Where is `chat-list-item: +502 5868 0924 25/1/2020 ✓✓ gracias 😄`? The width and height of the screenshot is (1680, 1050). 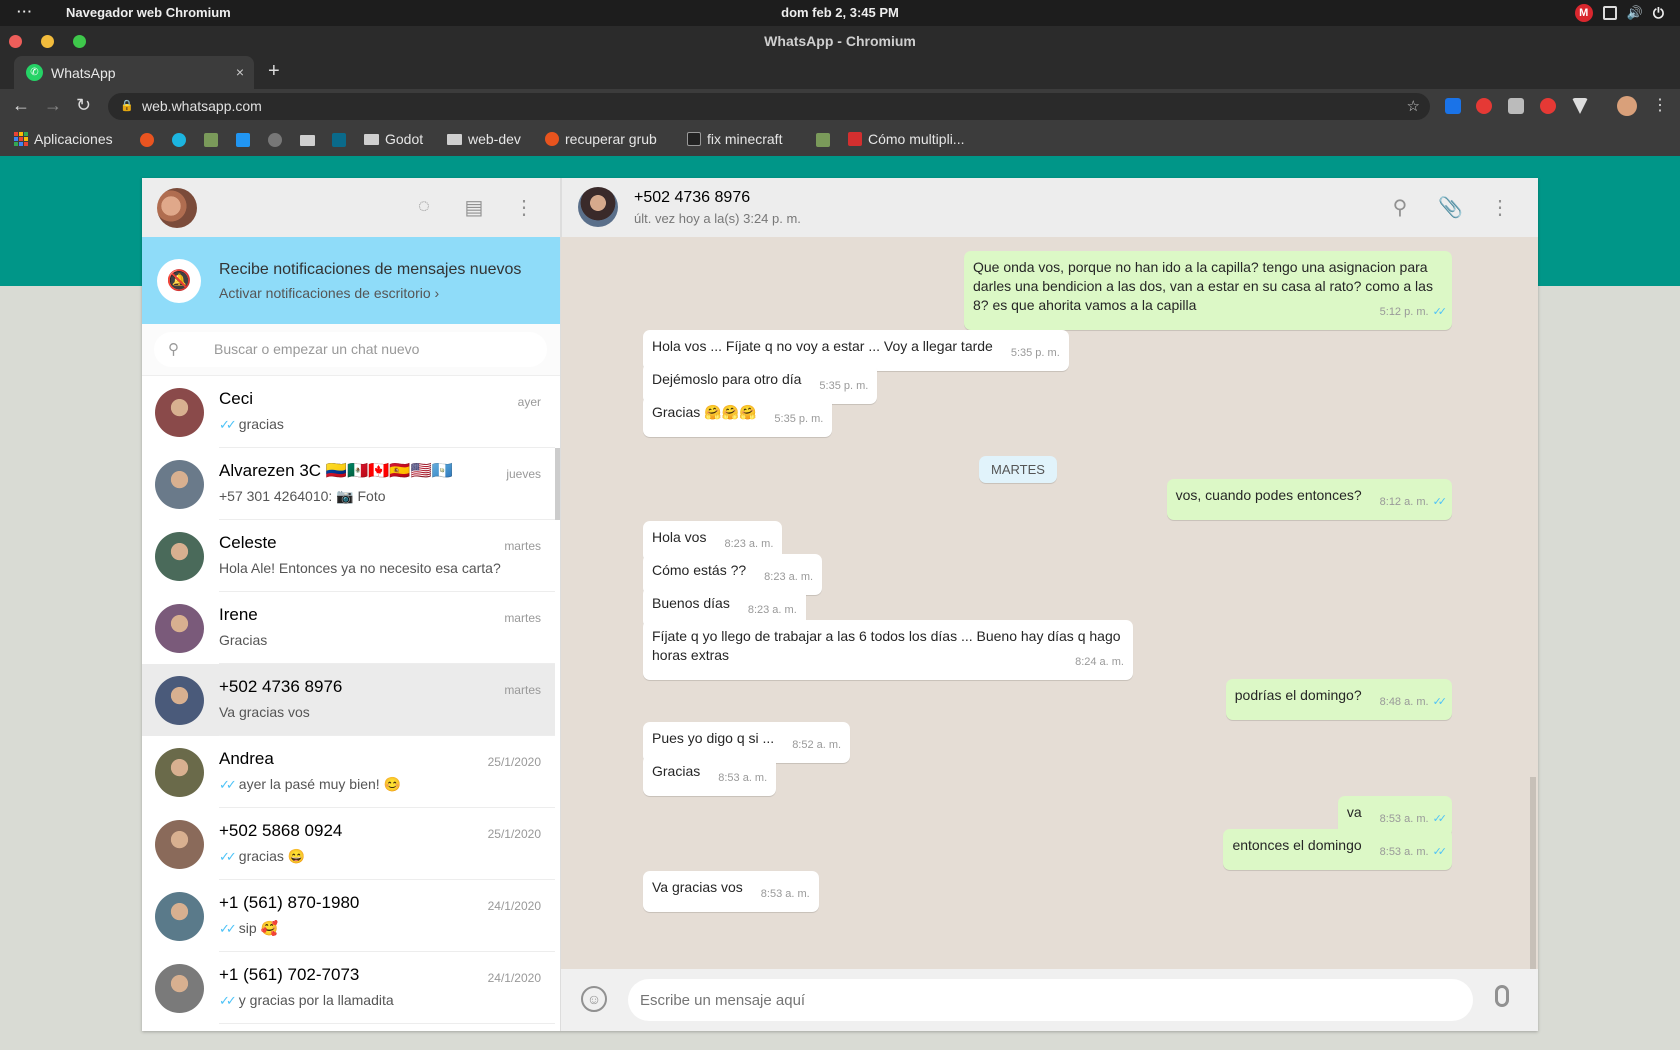 chat-list-item: +502 5868 0924 25/1/2020 ✓✓ gracias 😄 is located at coordinates (348, 844).